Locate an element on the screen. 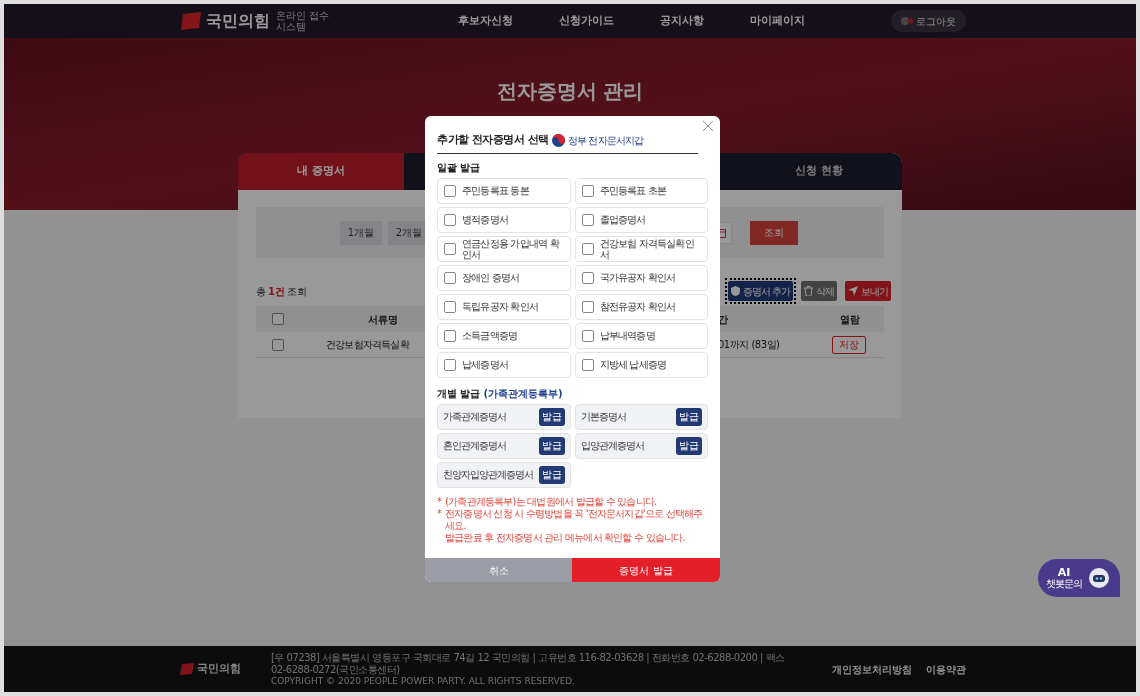  issue-certificate-button: 증명서 발급 is located at coordinates (646, 570).